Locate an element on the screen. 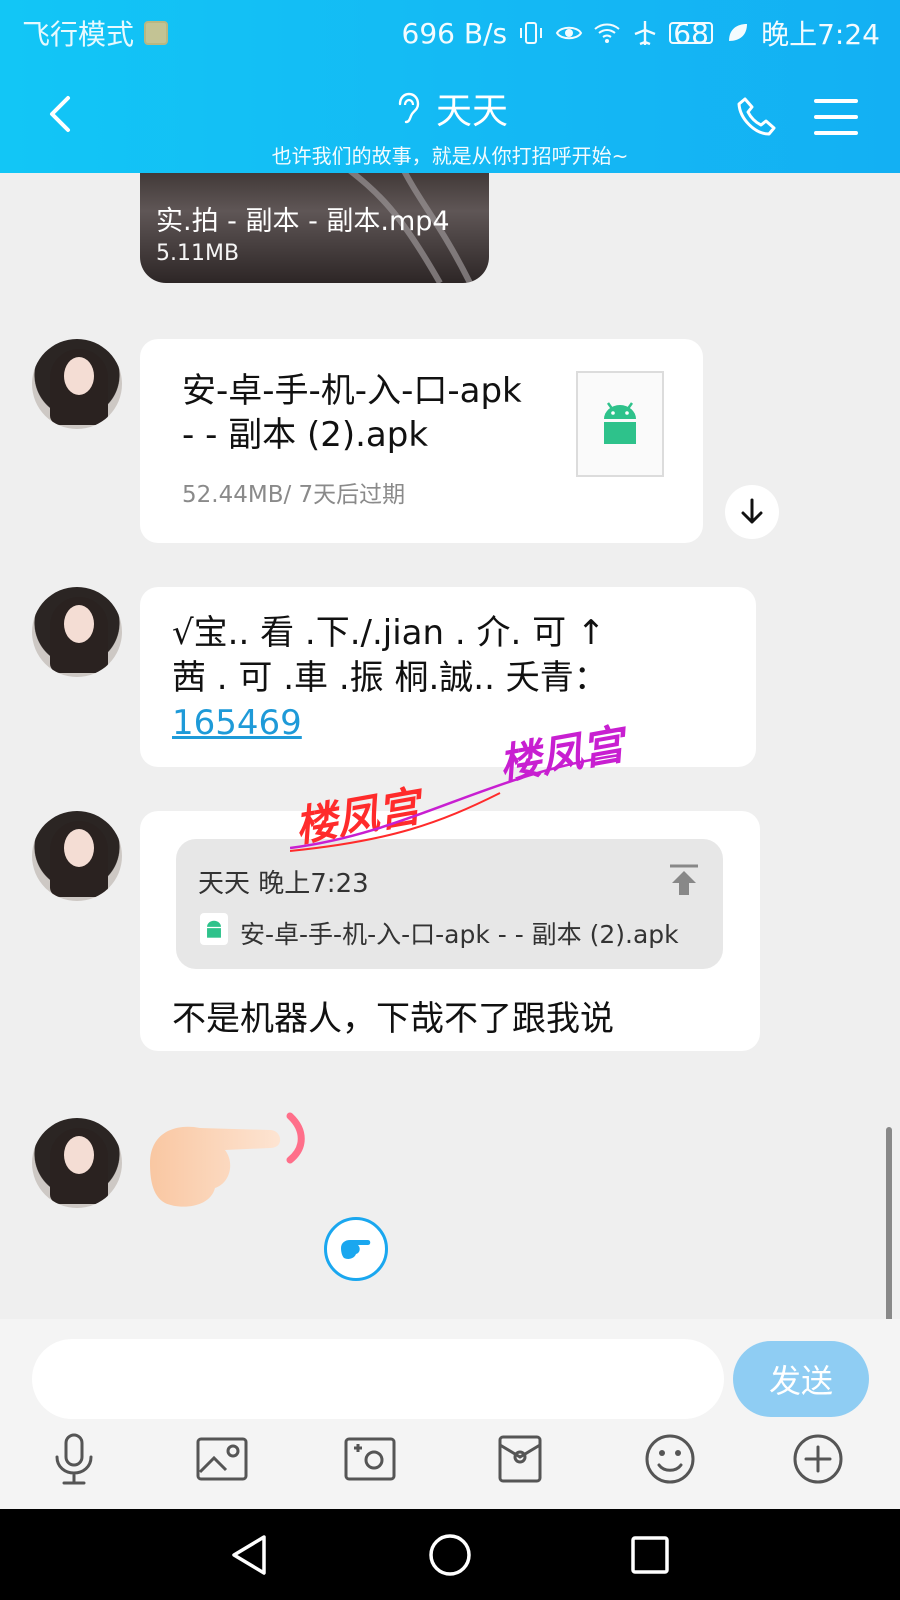 The height and width of the screenshot is (1600, 900). android-file-icon is located at coordinates (620, 424).